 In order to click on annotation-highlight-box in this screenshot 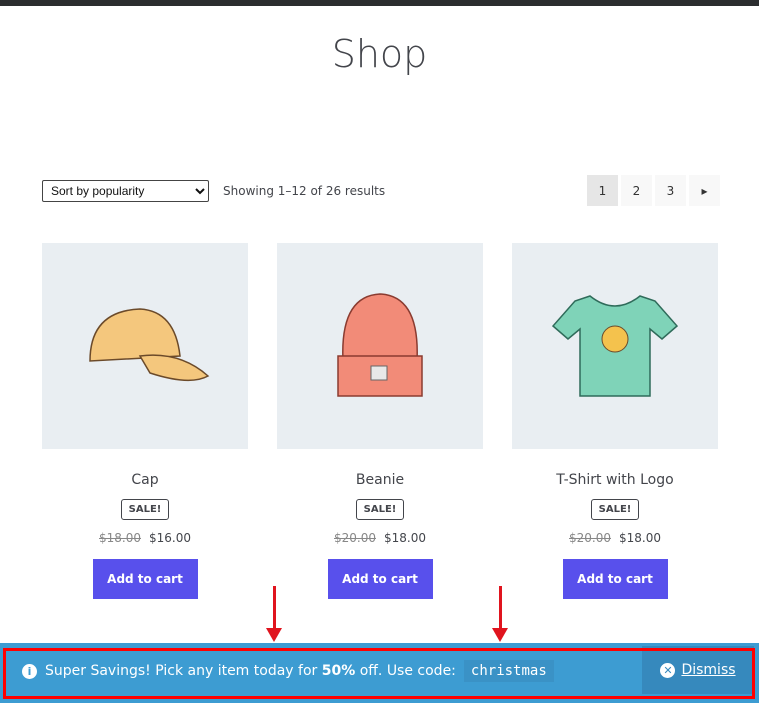, I will do `click(379, 673)`.